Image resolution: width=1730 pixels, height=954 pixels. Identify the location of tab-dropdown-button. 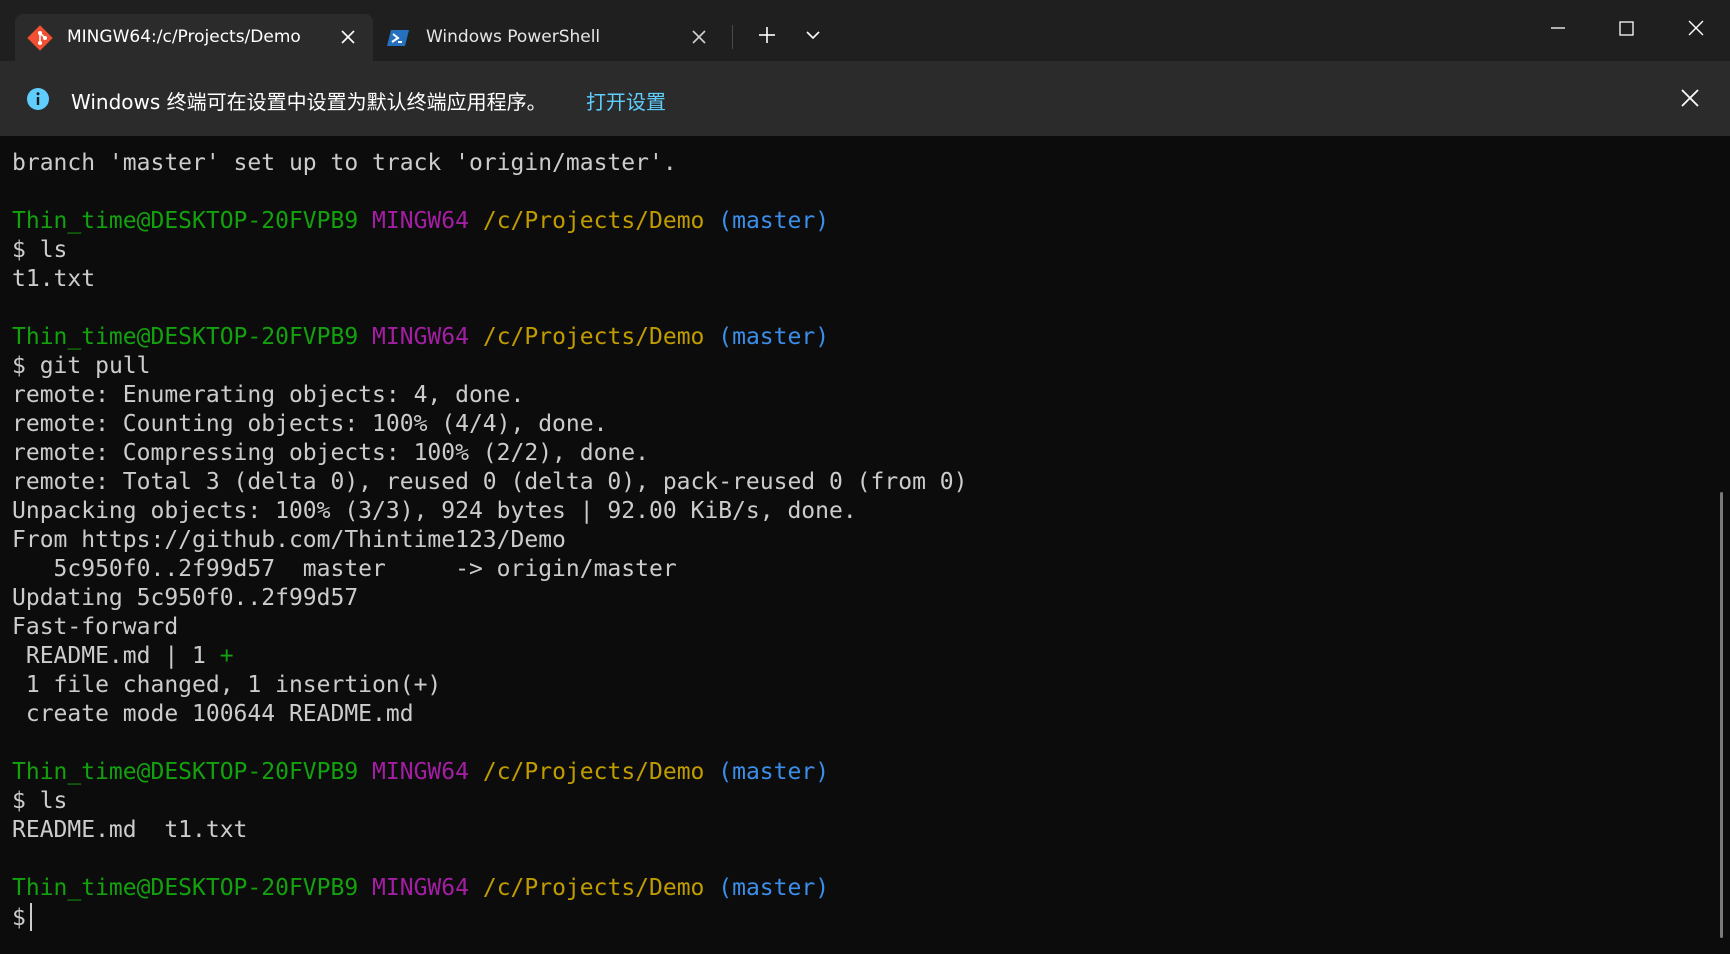
(813, 35).